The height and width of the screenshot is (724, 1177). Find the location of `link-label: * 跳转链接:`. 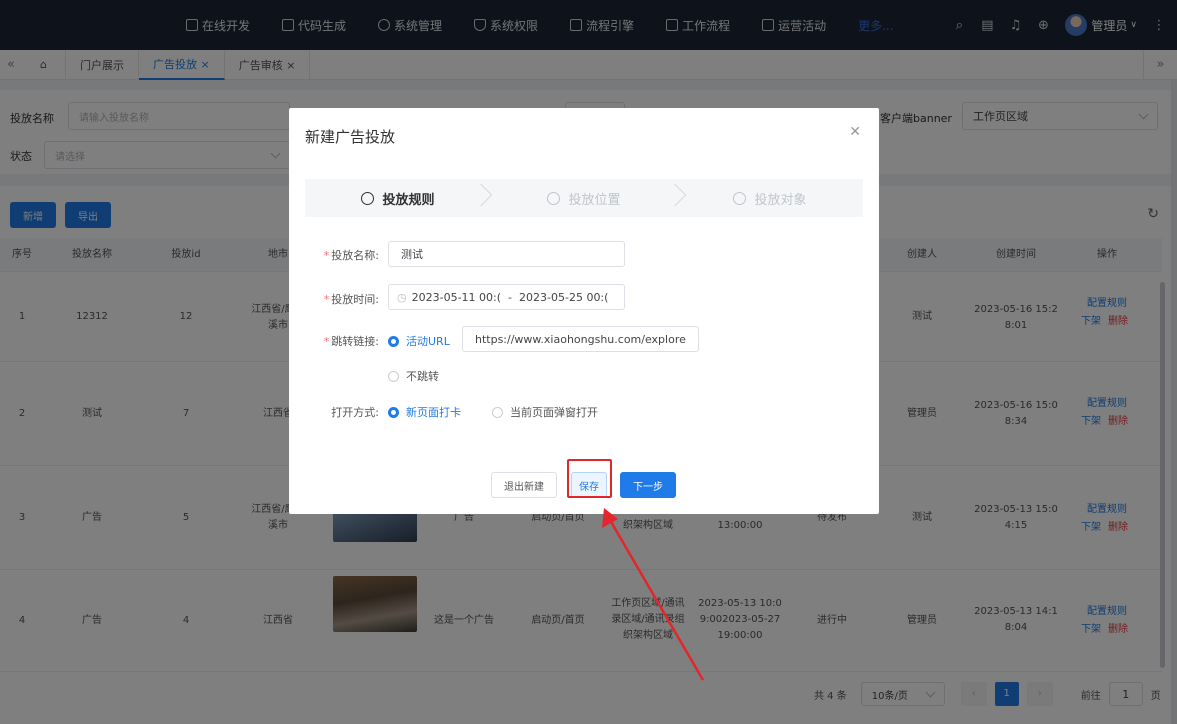

link-label: * 跳转链接: is located at coordinates (351, 341).